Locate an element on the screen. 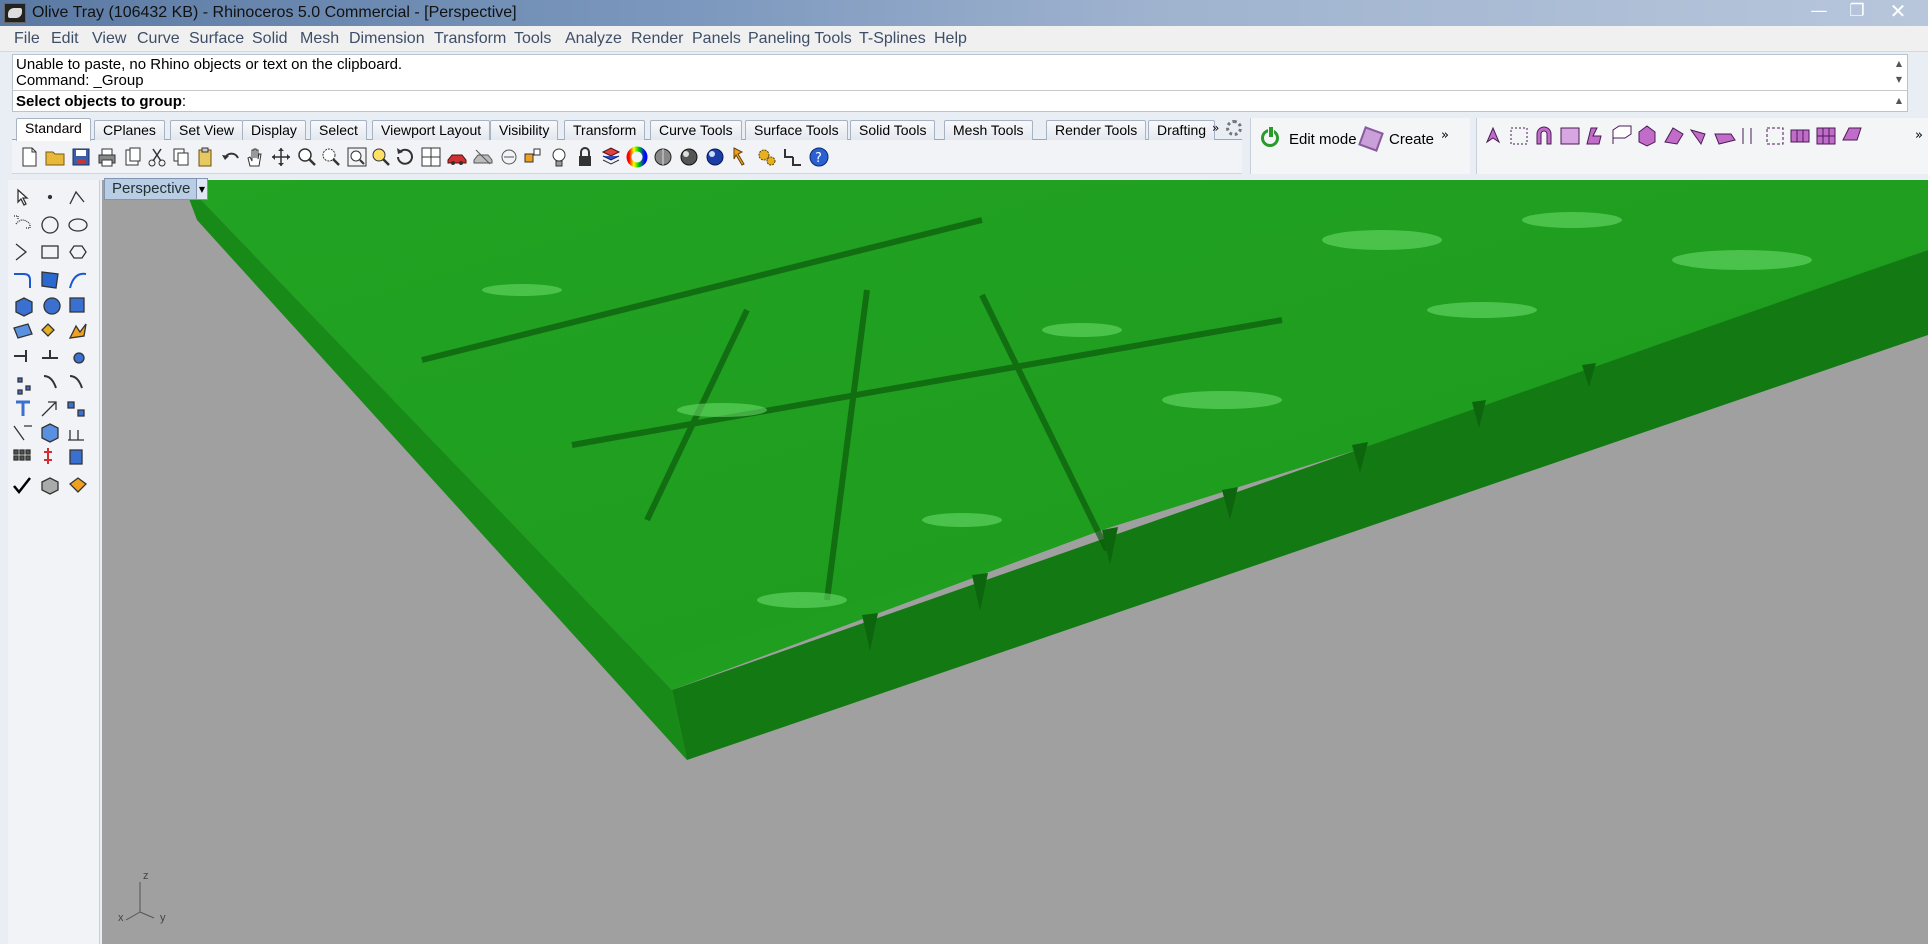 The height and width of the screenshot is (944, 1928). extend-icon is located at coordinates (20, 356).